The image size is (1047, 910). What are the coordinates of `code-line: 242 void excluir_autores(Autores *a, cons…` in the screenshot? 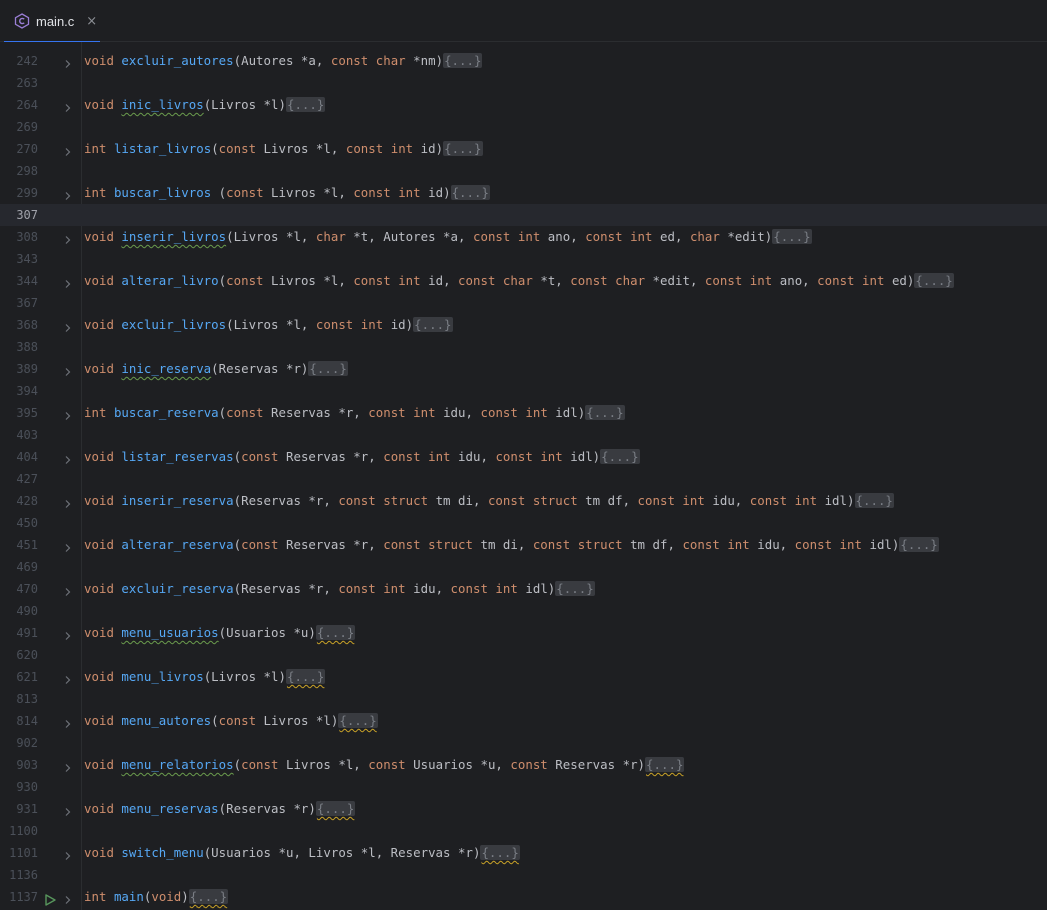 It's located at (523, 61).